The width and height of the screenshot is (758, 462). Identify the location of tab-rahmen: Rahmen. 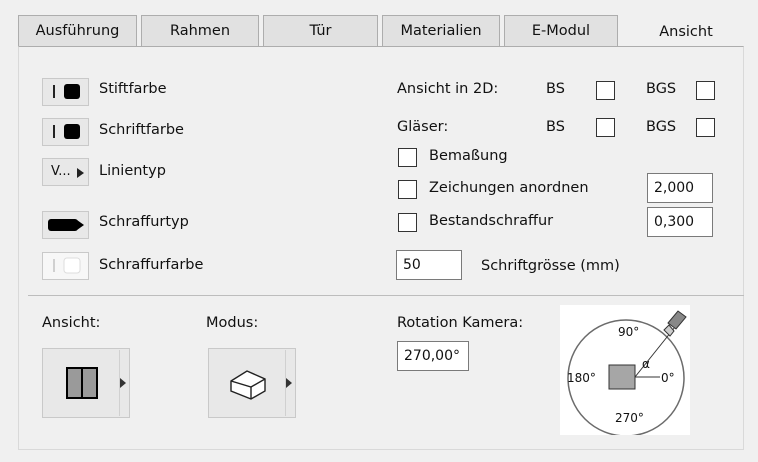
(200, 30).